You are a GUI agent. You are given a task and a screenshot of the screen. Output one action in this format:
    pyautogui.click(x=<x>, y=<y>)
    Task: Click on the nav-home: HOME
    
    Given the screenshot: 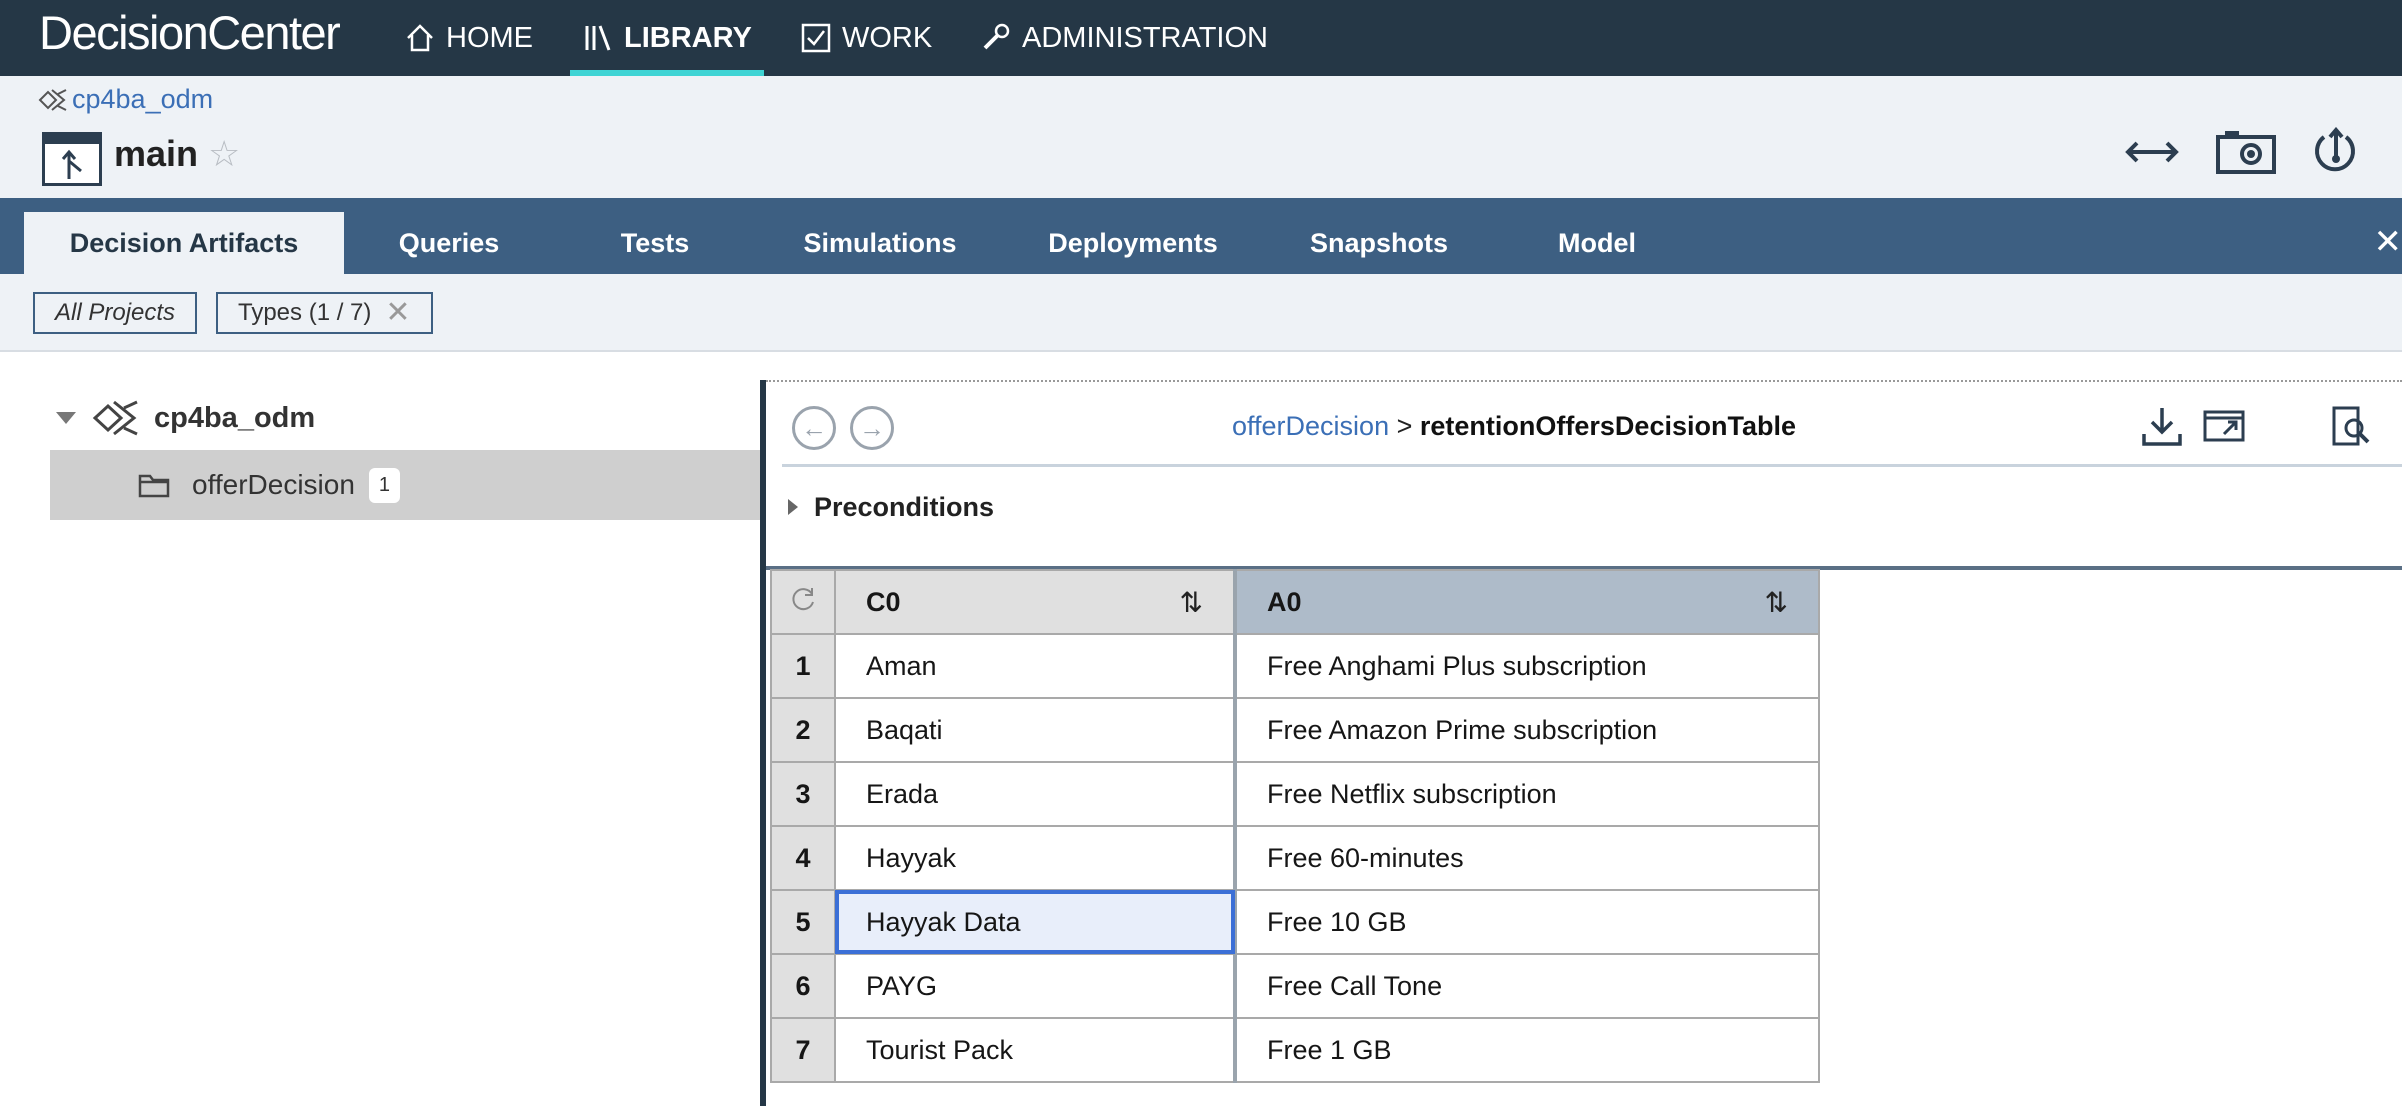 What is the action you would take?
    pyautogui.click(x=468, y=38)
    